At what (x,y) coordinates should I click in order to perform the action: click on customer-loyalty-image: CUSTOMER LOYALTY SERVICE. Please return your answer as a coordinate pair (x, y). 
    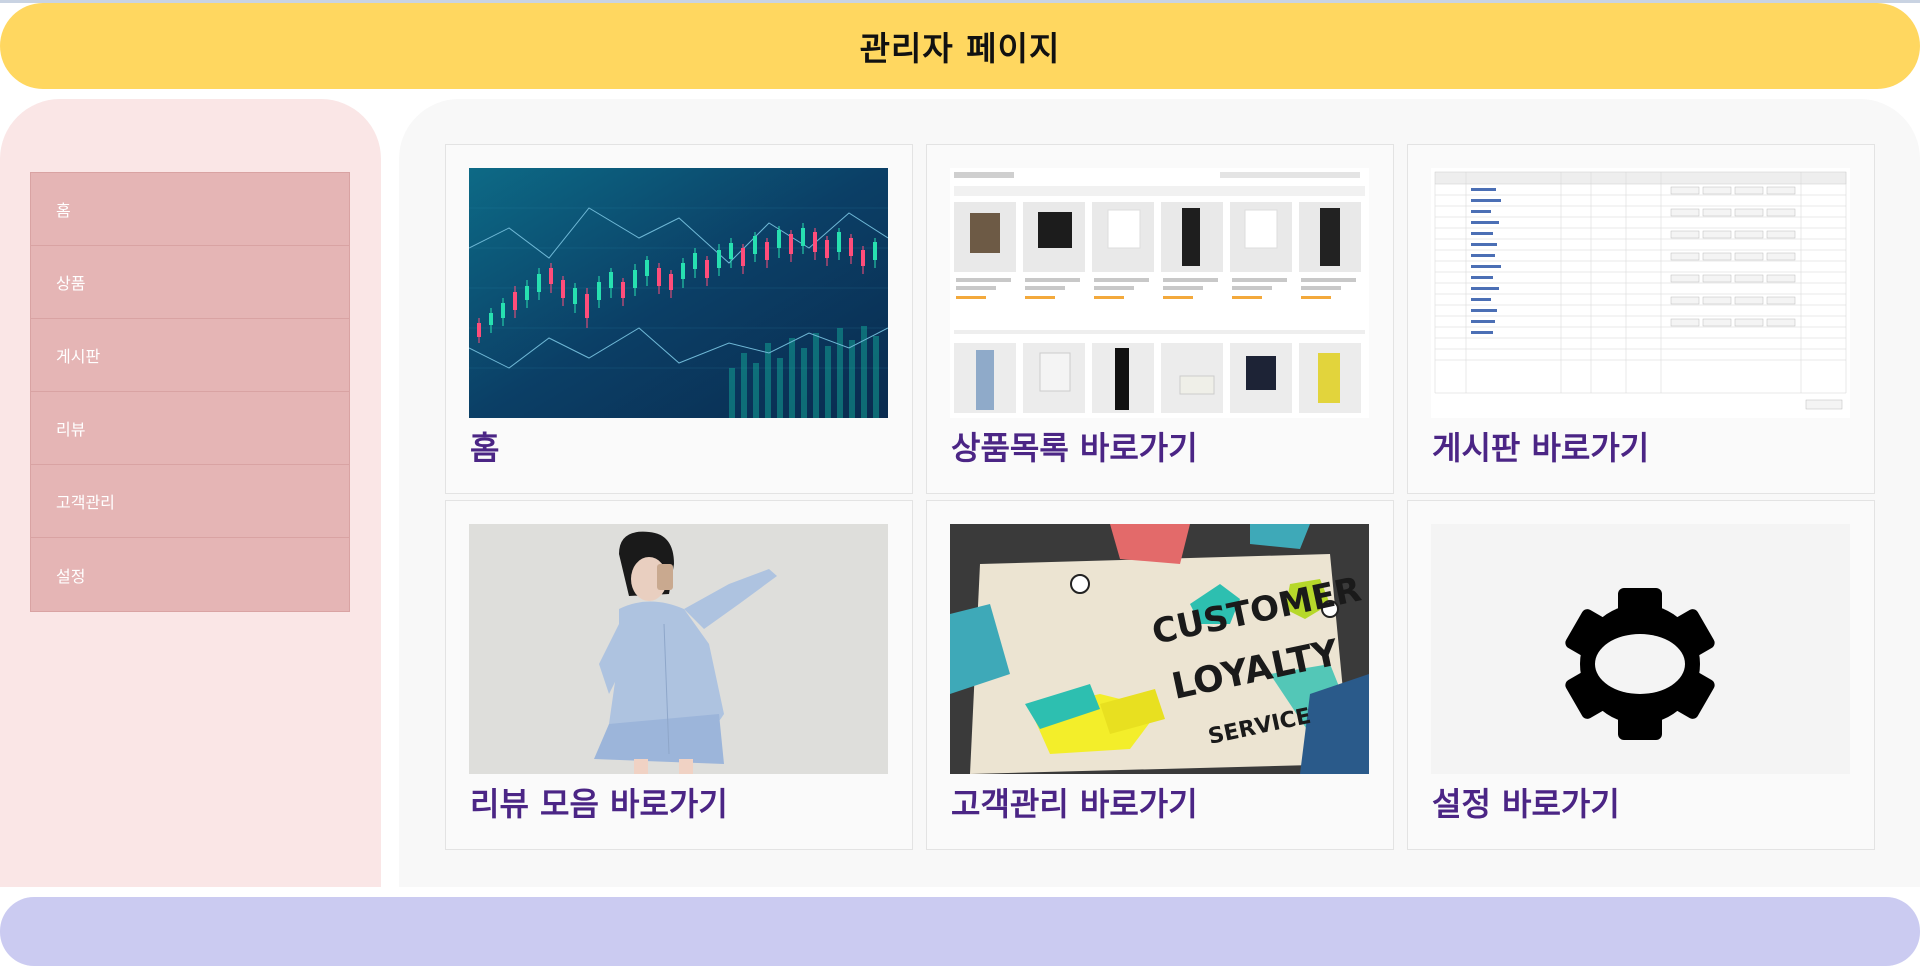
    Looking at the image, I should click on (1159, 649).